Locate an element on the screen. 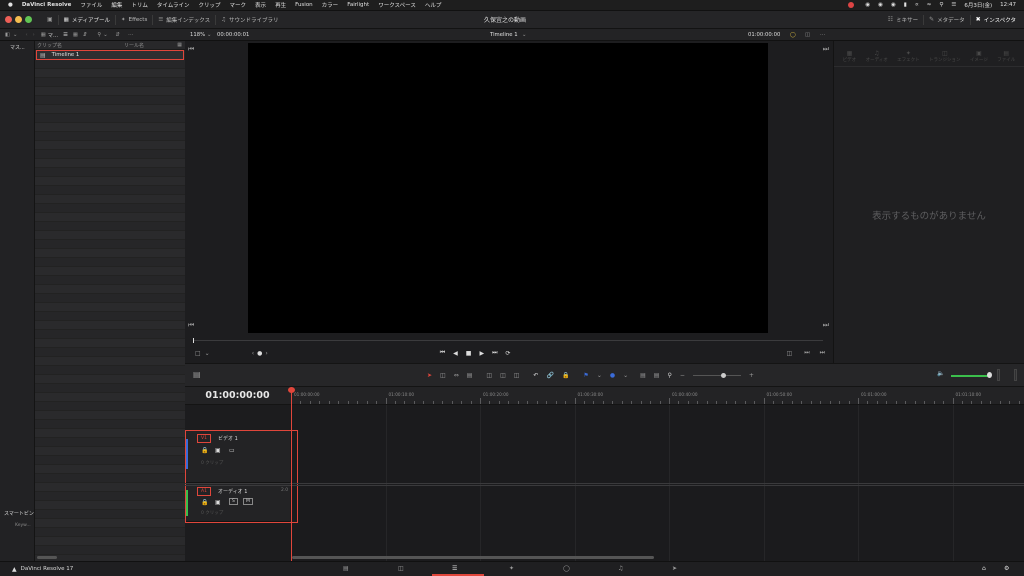  next-frame-small-icon: › is located at coordinates (266, 353).